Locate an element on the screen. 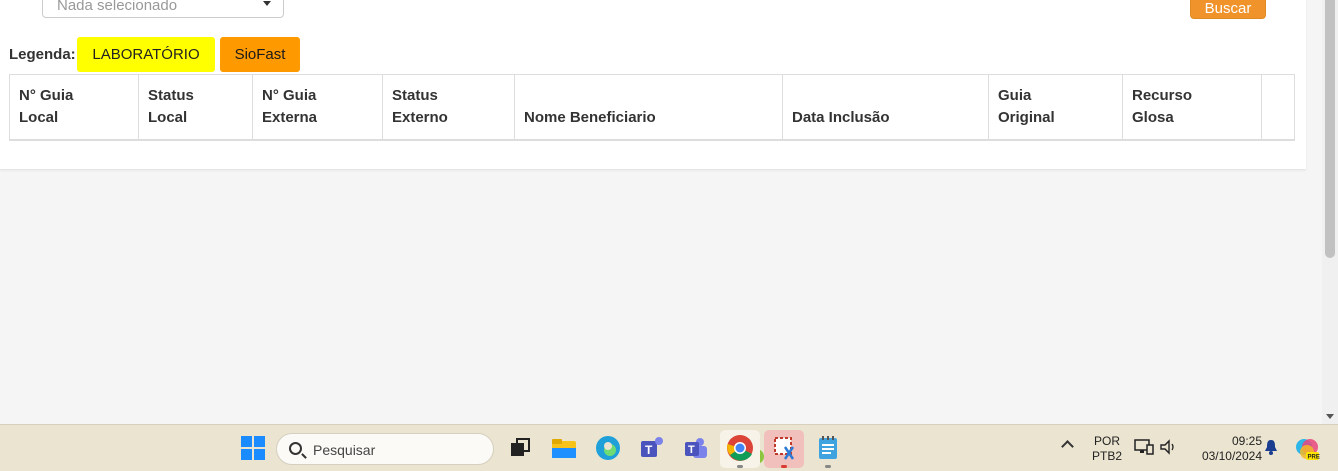 The height and width of the screenshot is (471, 1338). col-header-guia-local: N° Guia Local is located at coordinates (74, 107).